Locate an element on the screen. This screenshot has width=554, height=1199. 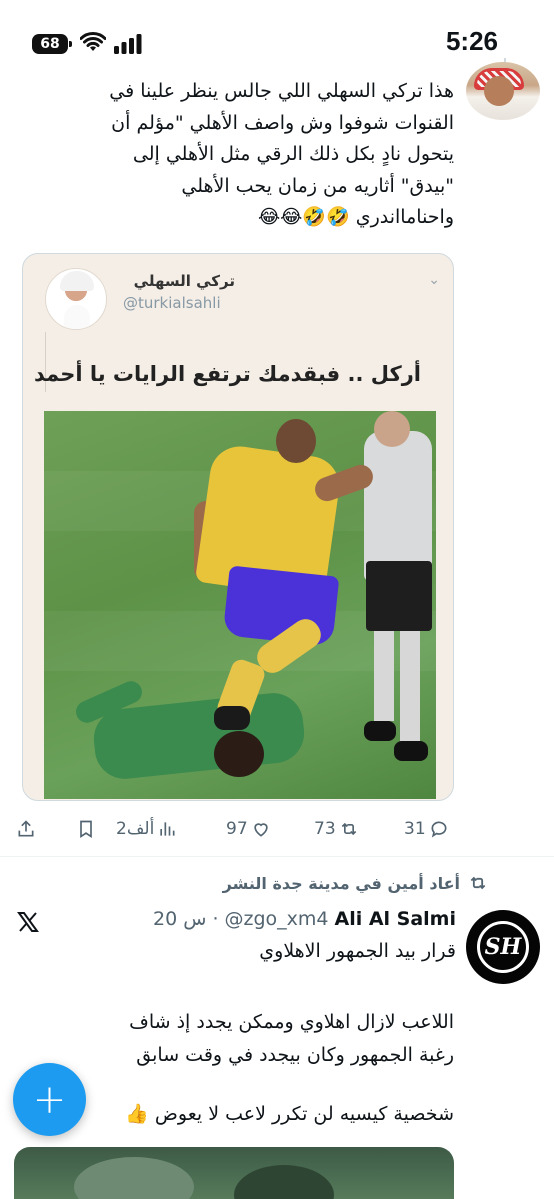
compose-button: + is located at coordinates (49, 1099).